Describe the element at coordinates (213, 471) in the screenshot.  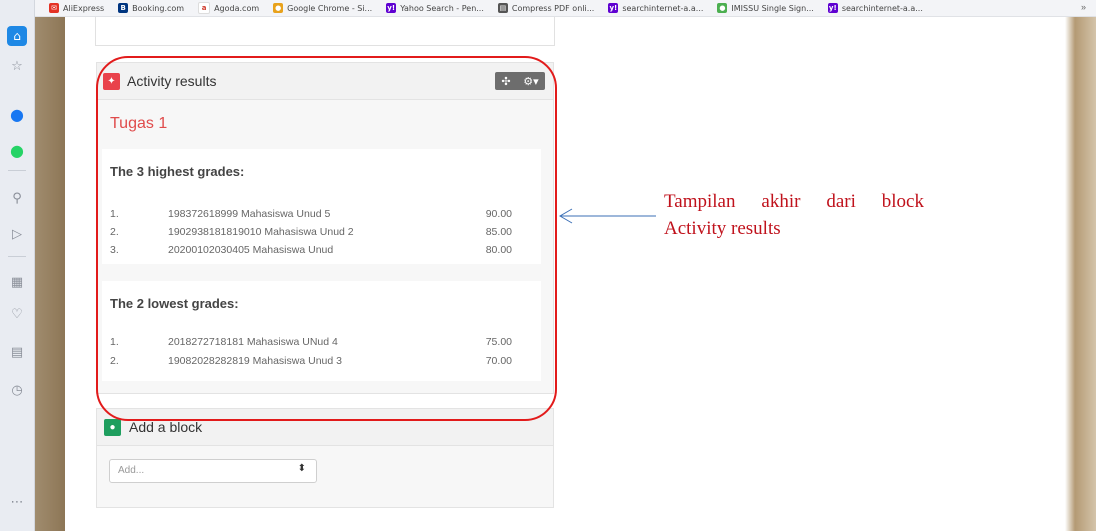
I see `add-block-select: Add... ⬍` at that location.